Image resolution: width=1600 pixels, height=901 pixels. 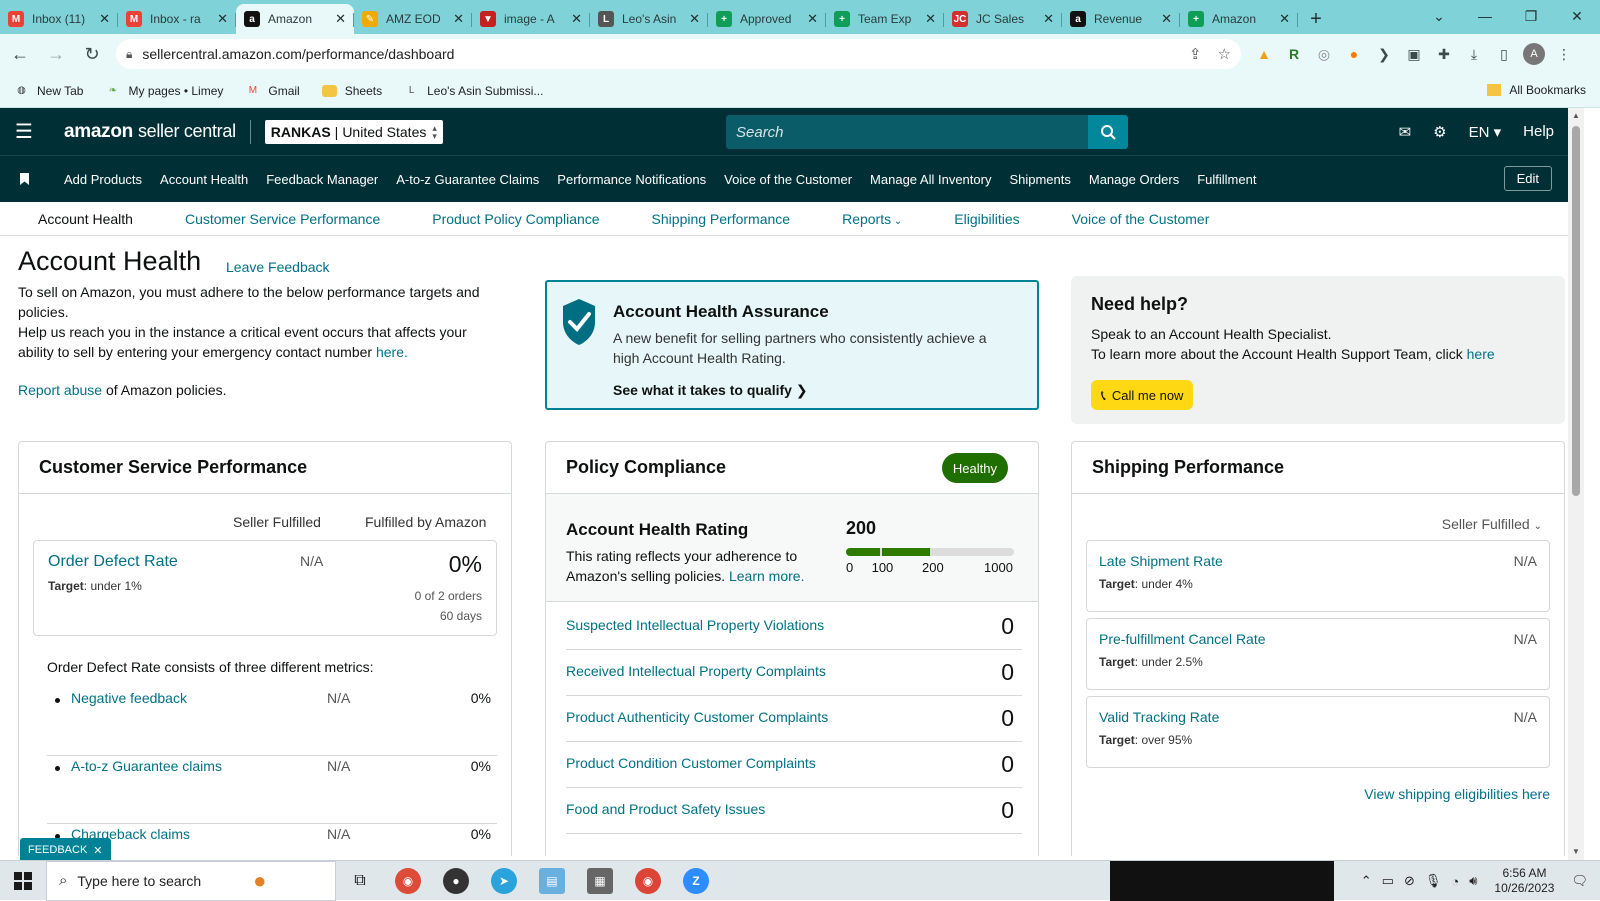 I want to click on share-icon: ⇪, so click(x=1195, y=54).